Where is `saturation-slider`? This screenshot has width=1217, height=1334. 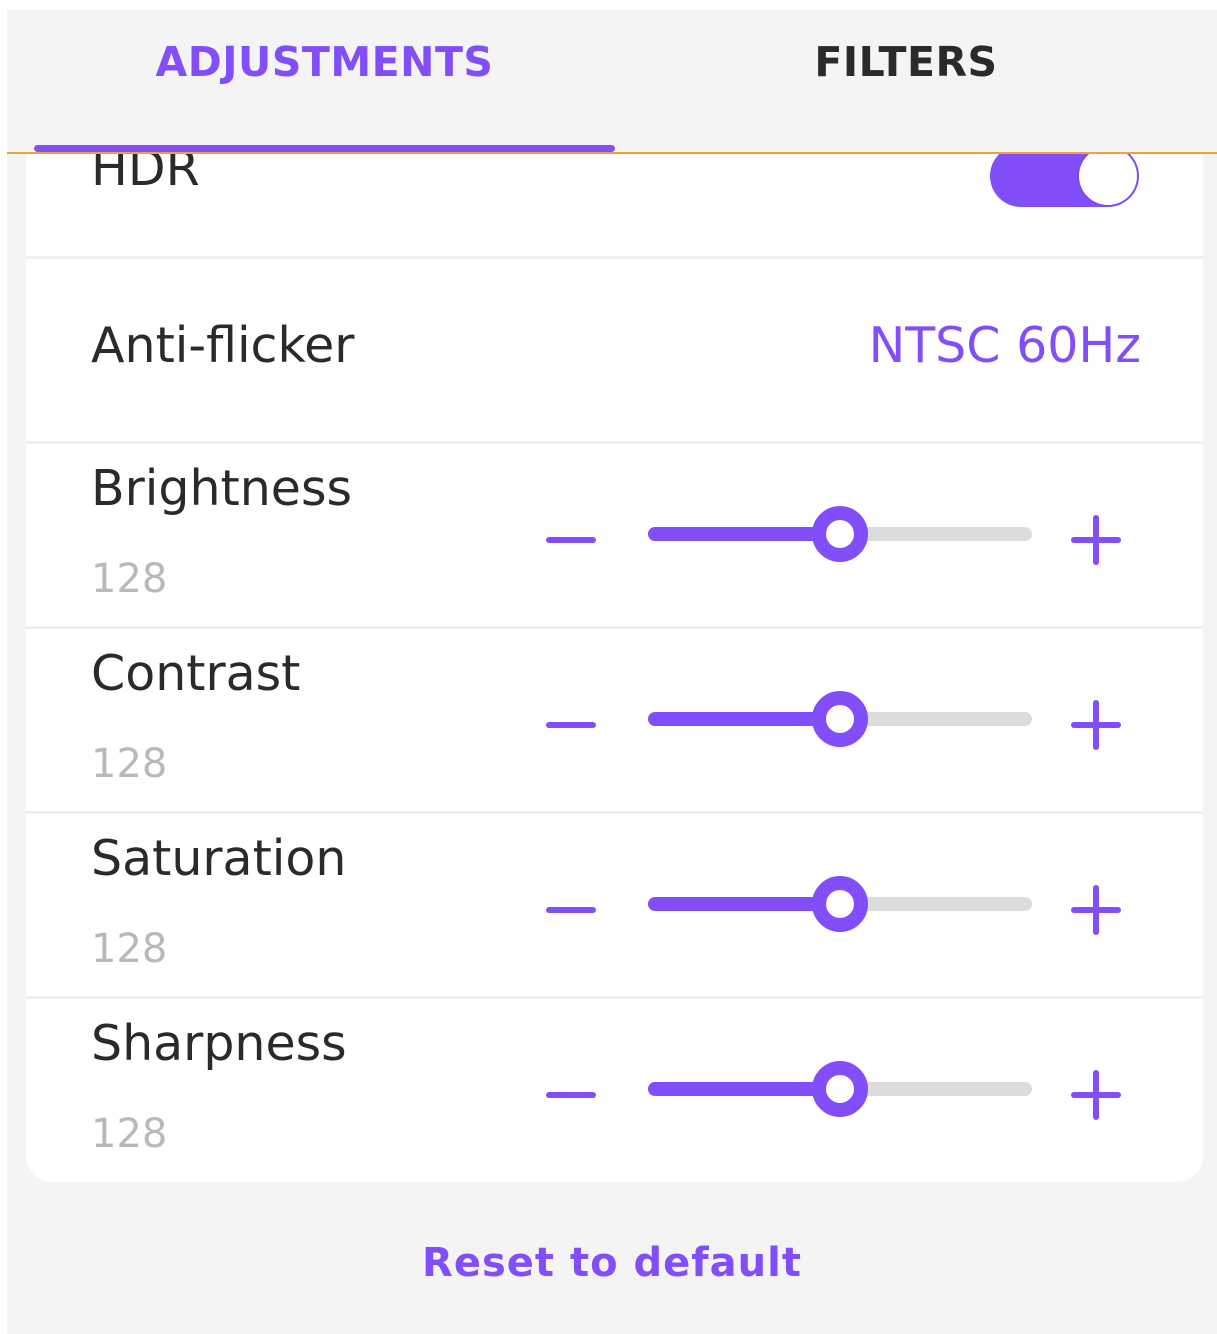 saturation-slider is located at coordinates (840, 904).